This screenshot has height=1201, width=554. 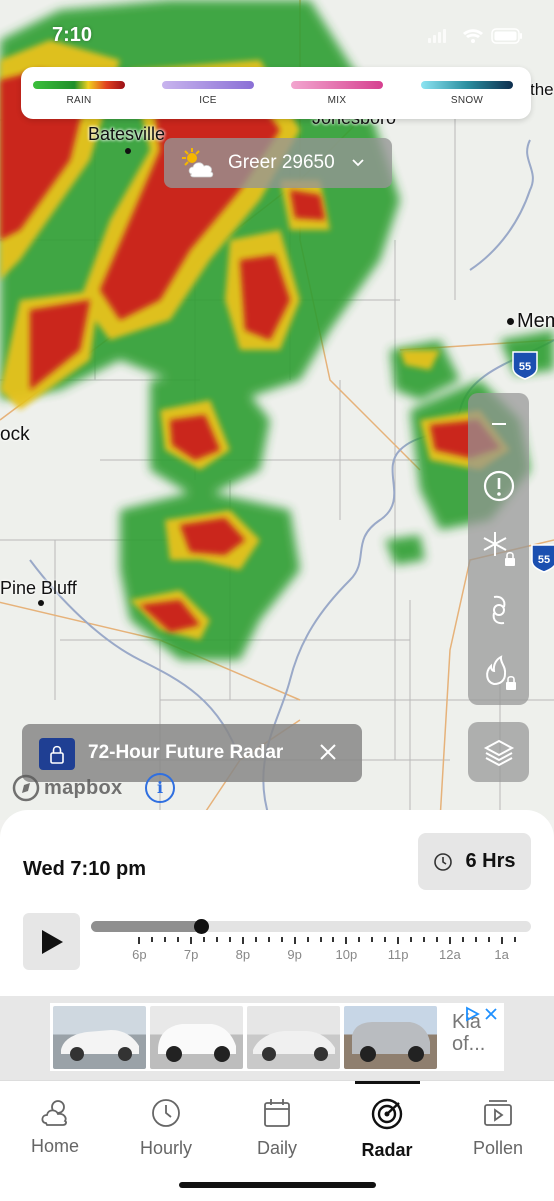 I want to click on battery-icon, so click(x=506, y=36).